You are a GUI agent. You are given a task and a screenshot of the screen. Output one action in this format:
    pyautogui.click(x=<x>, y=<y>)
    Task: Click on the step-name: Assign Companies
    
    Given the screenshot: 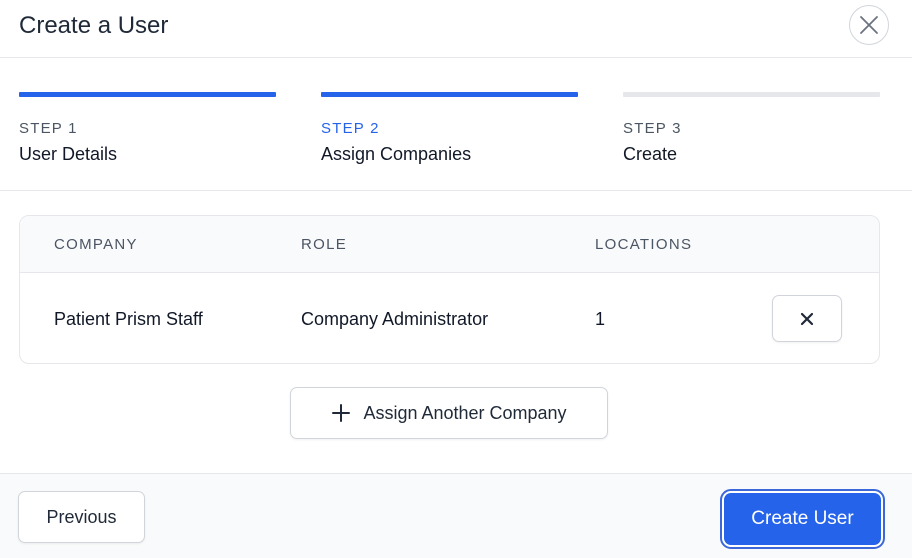 What is the action you would take?
    pyautogui.click(x=396, y=154)
    